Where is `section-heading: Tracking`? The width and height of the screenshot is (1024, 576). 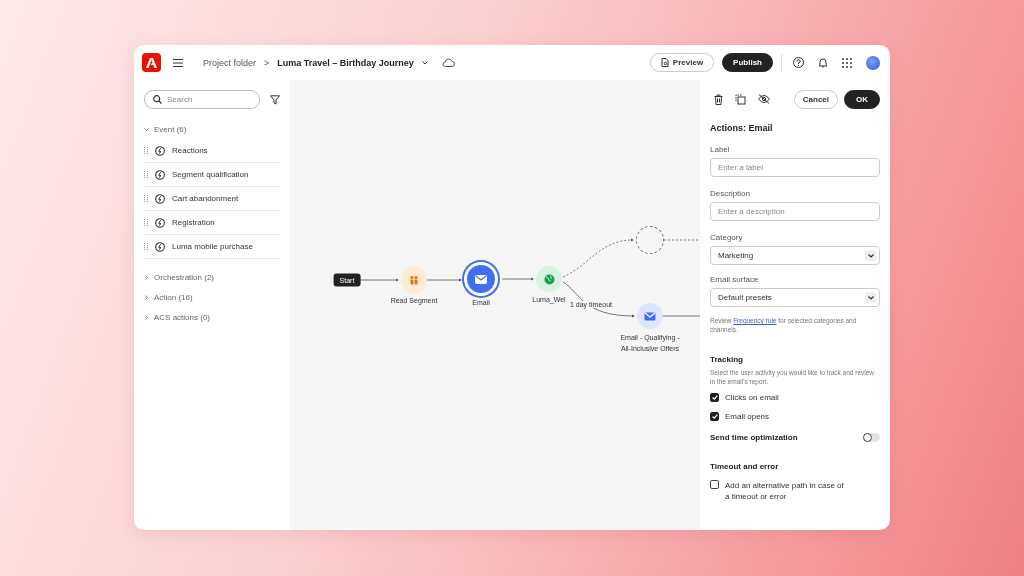 section-heading: Tracking is located at coordinates (727, 359).